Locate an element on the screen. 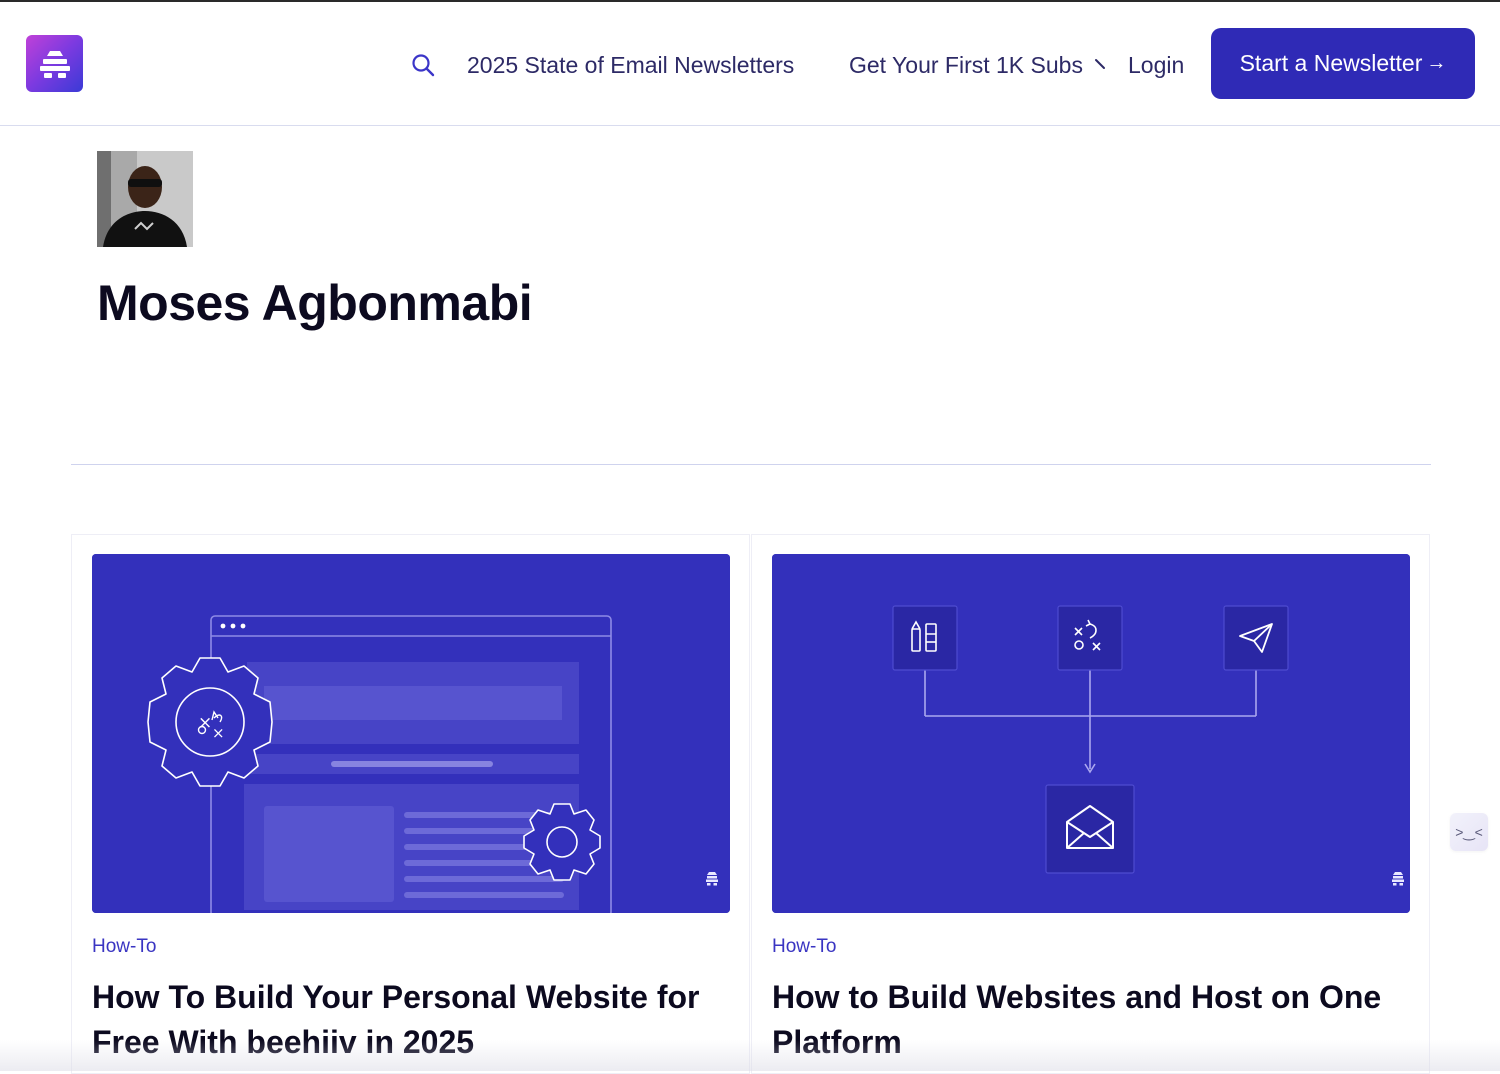  start-newsletter-button: Start a Newsletter → is located at coordinates (1343, 63).